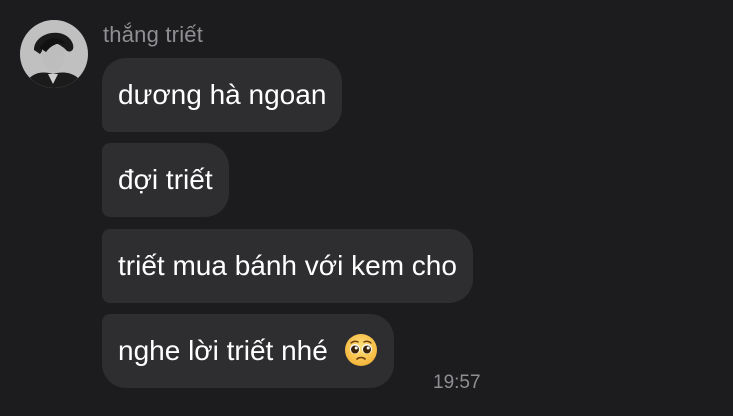 This screenshot has width=733, height=416. I want to click on avatar-image, so click(54, 54).